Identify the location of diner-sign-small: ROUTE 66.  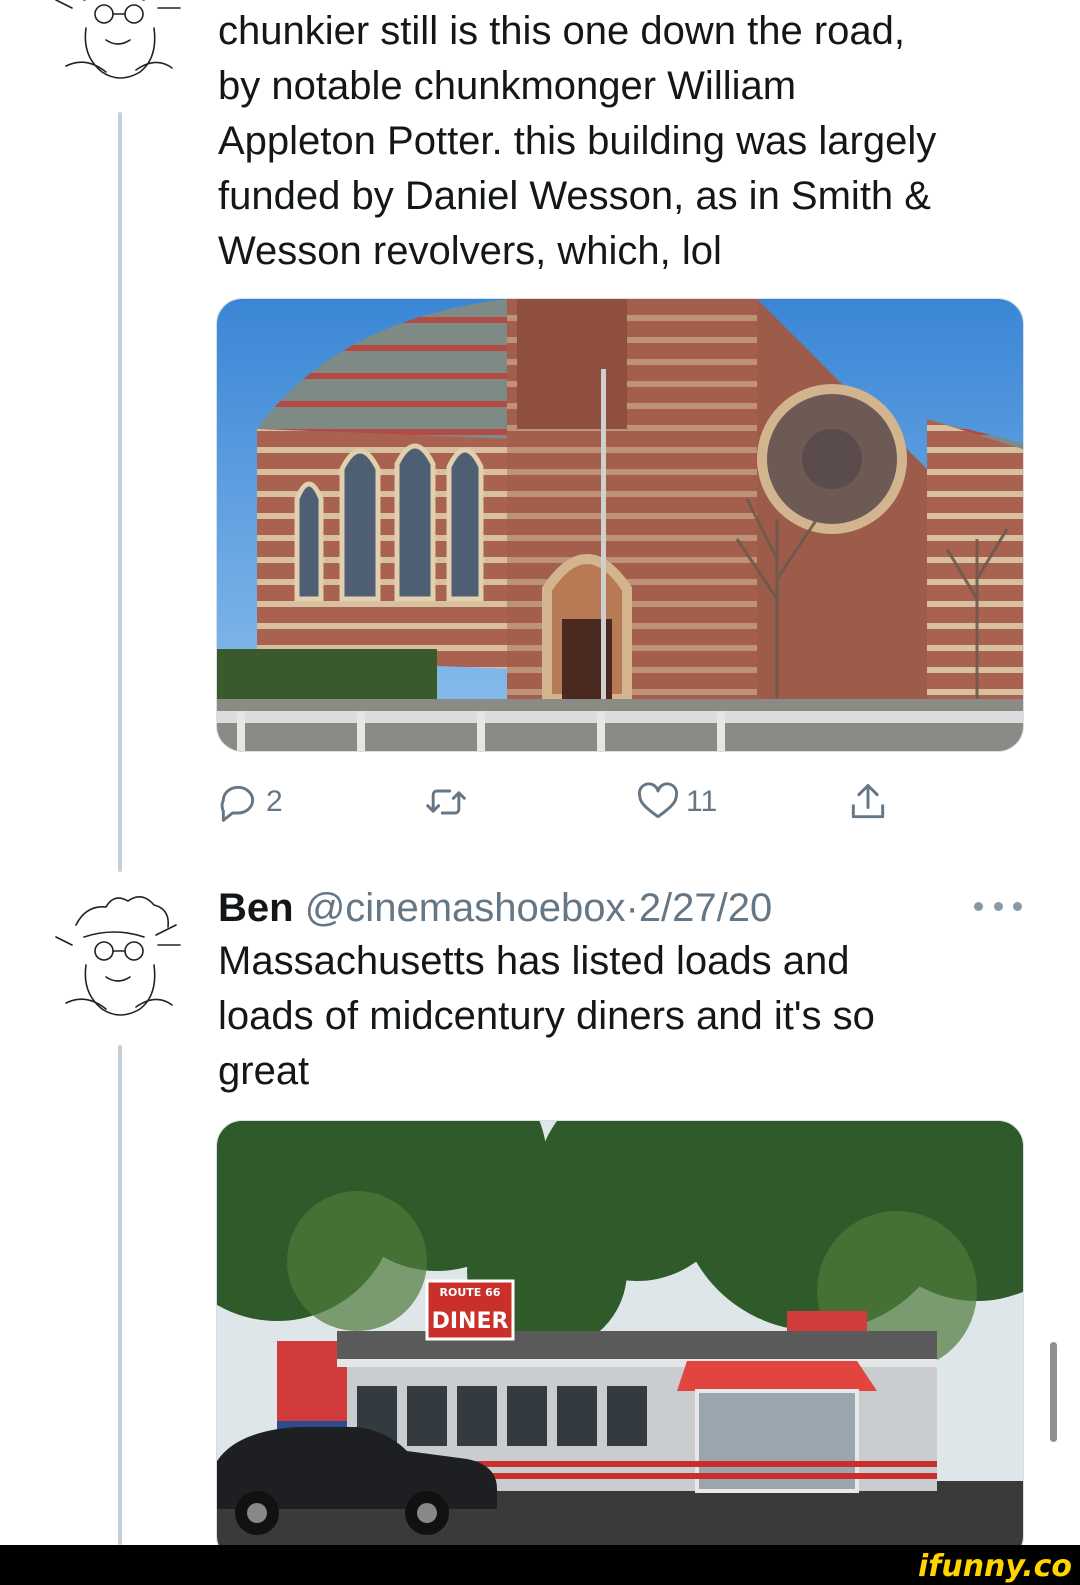
(470, 1292).